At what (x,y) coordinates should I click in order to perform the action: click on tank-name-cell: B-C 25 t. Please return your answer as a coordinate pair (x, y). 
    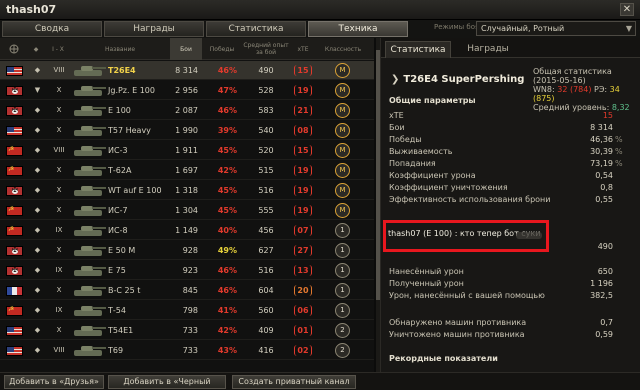
    Looking at the image, I should click on (124, 290).